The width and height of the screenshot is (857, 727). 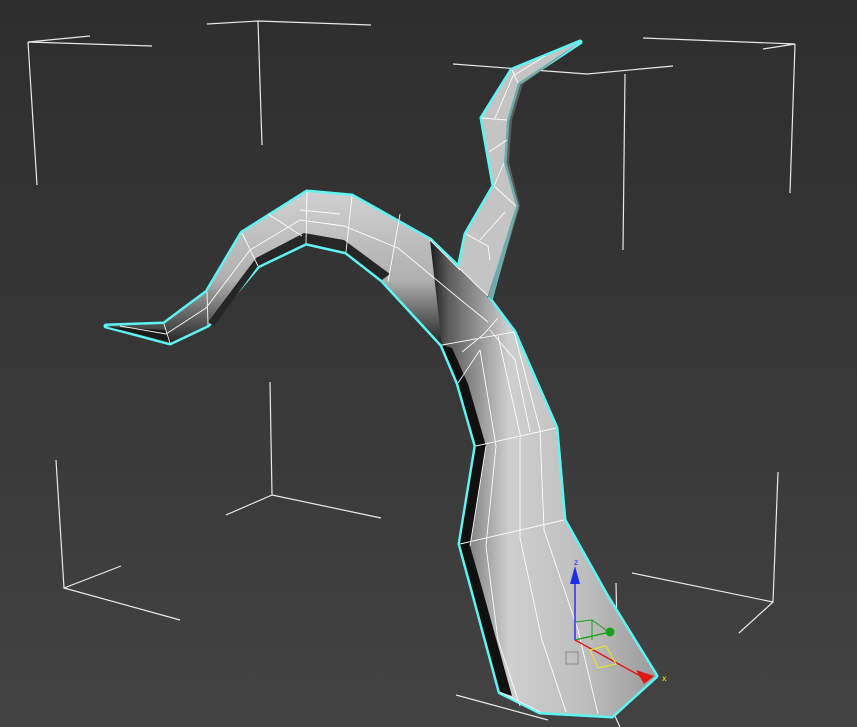 I want to click on branch-left, so click(x=297, y=272).